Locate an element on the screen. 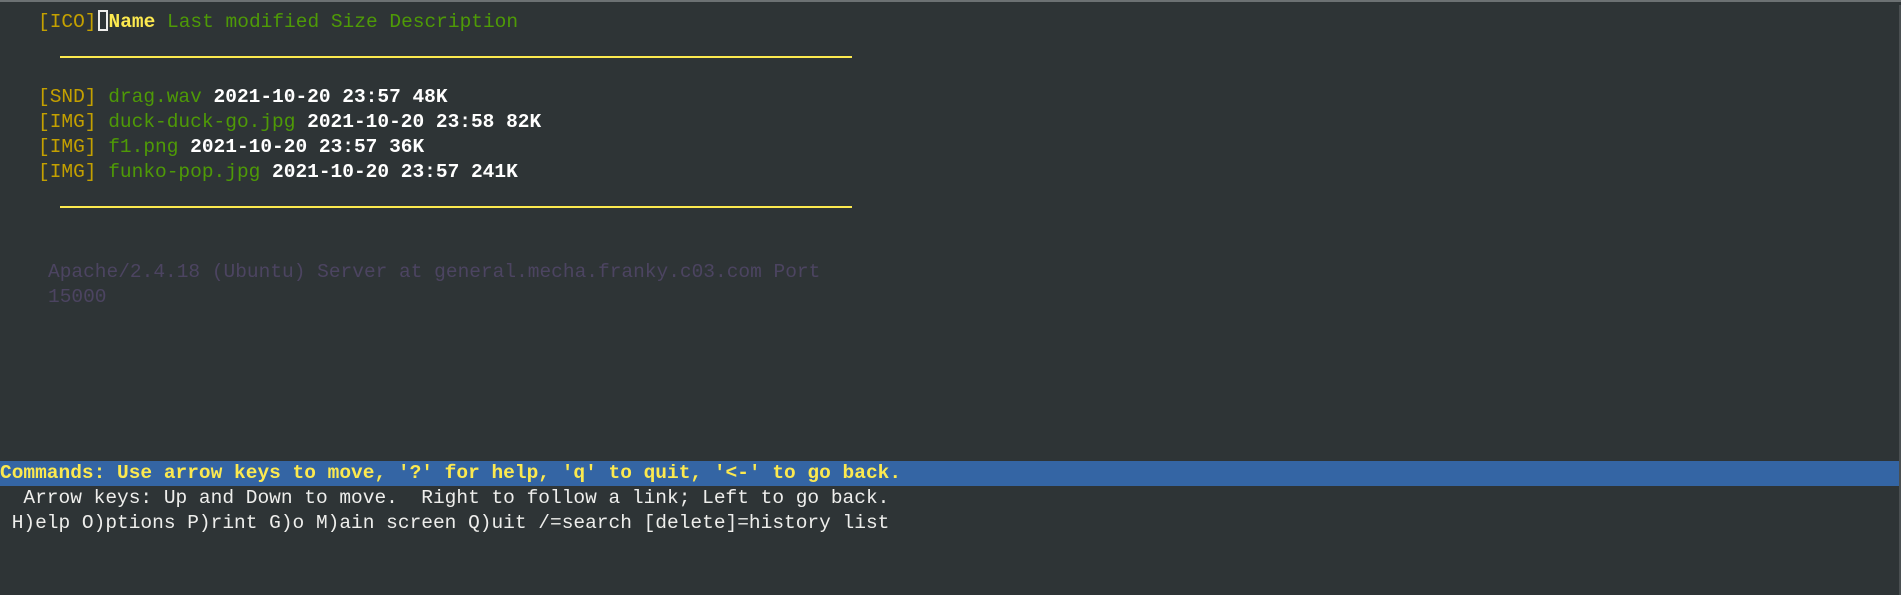  separator-bottom is located at coordinates (456, 207).